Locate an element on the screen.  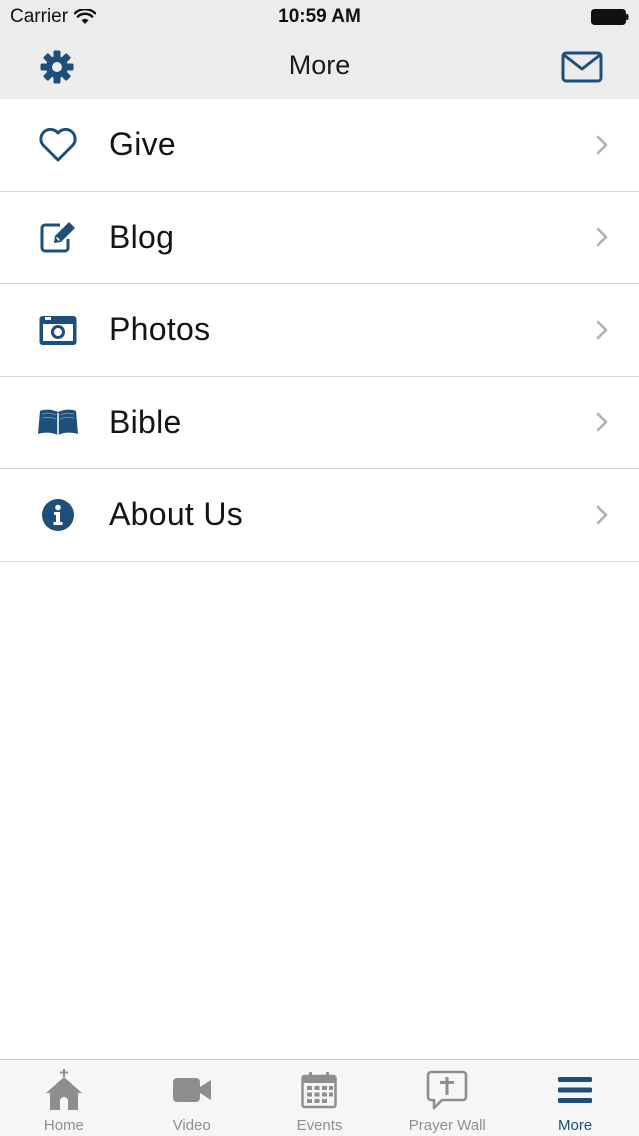
menu-item-label: Give is located at coordinates (142, 144).